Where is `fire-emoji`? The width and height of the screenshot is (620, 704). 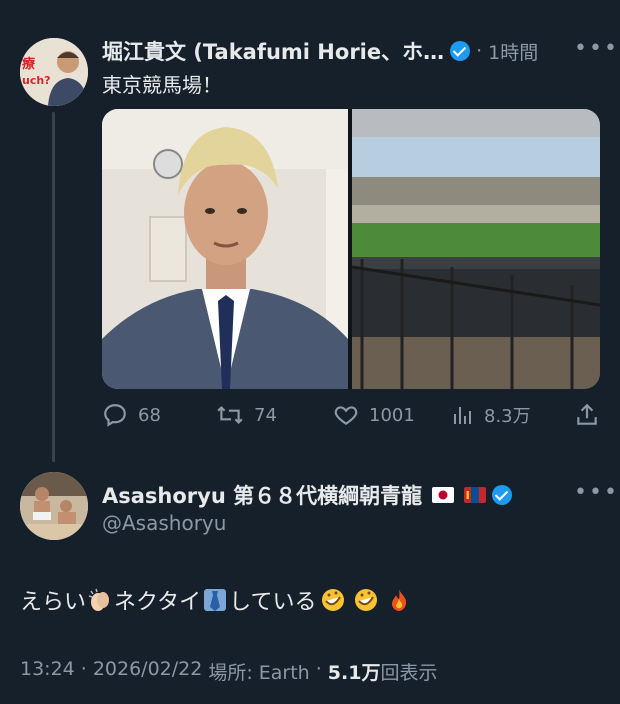
fire-emoji is located at coordinates (399, 600).